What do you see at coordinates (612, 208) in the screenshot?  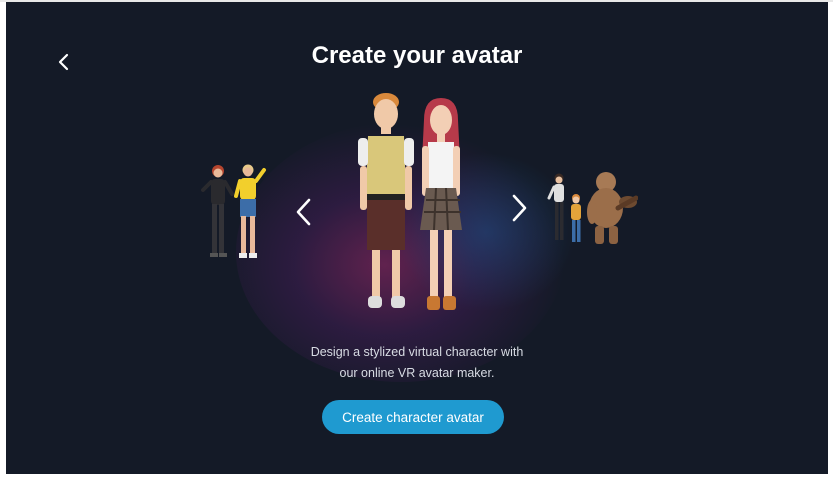 I see `avatar-troll-creature` at bounding box center [612, 208].